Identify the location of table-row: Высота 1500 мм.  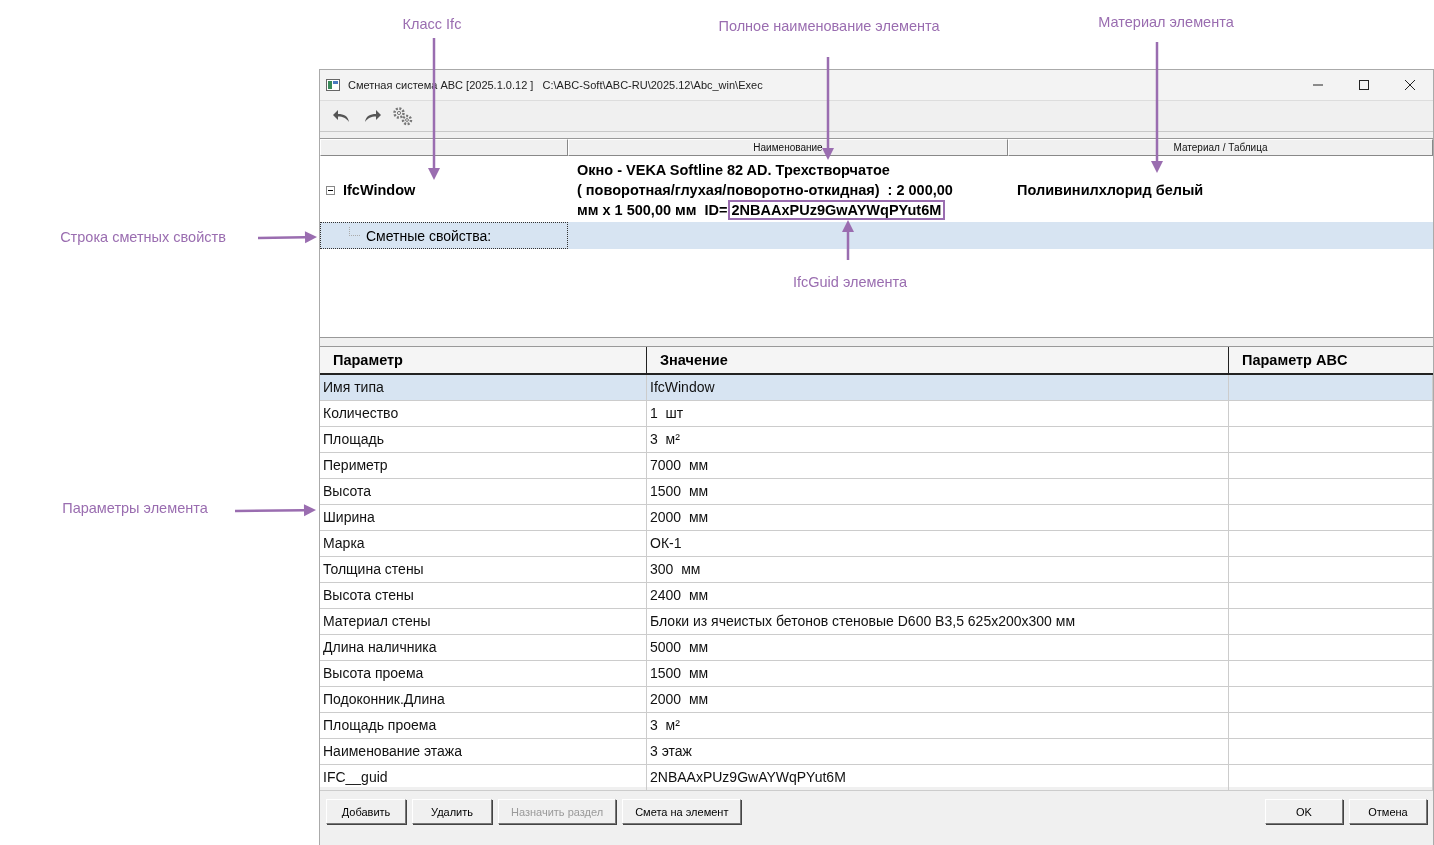
(876, 492).